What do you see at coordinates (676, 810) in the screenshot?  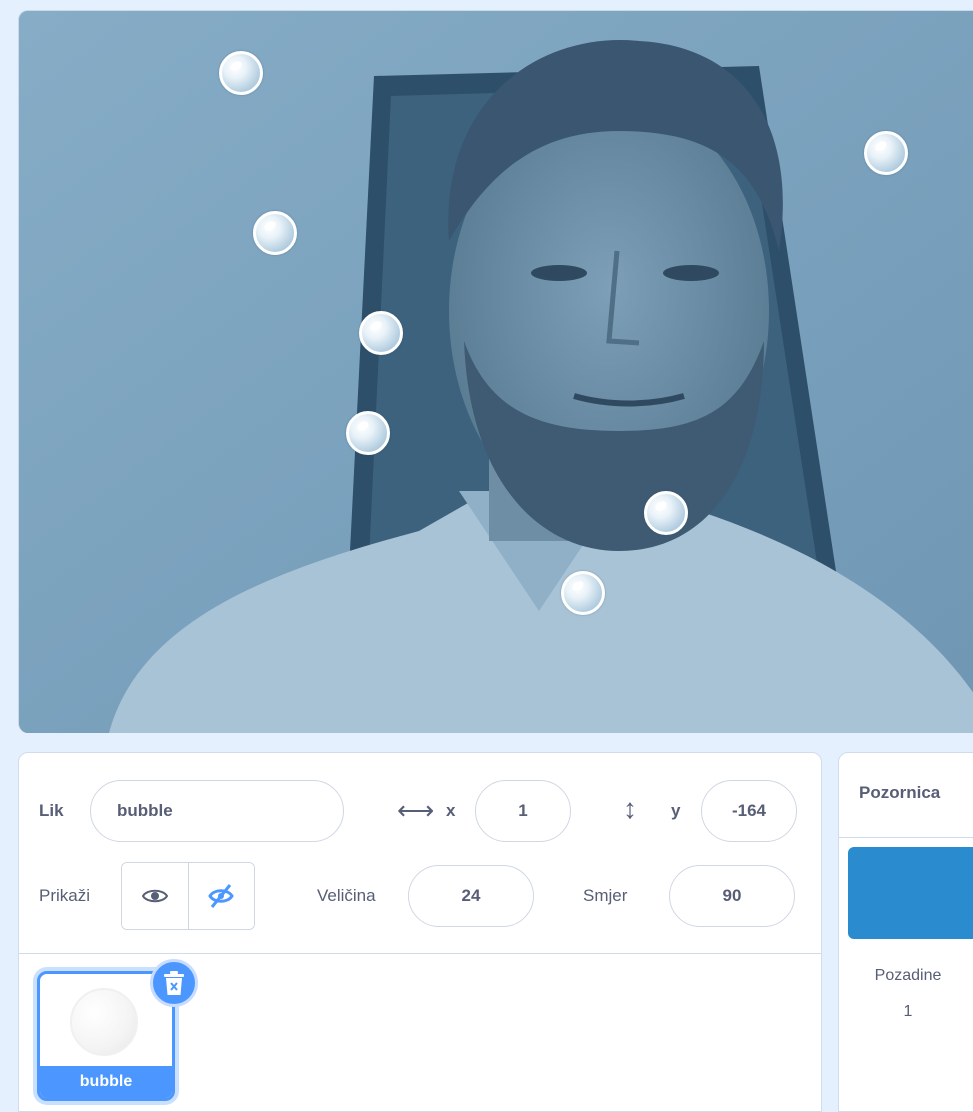 I see `y-label: y` at bounding box center [676, 810].